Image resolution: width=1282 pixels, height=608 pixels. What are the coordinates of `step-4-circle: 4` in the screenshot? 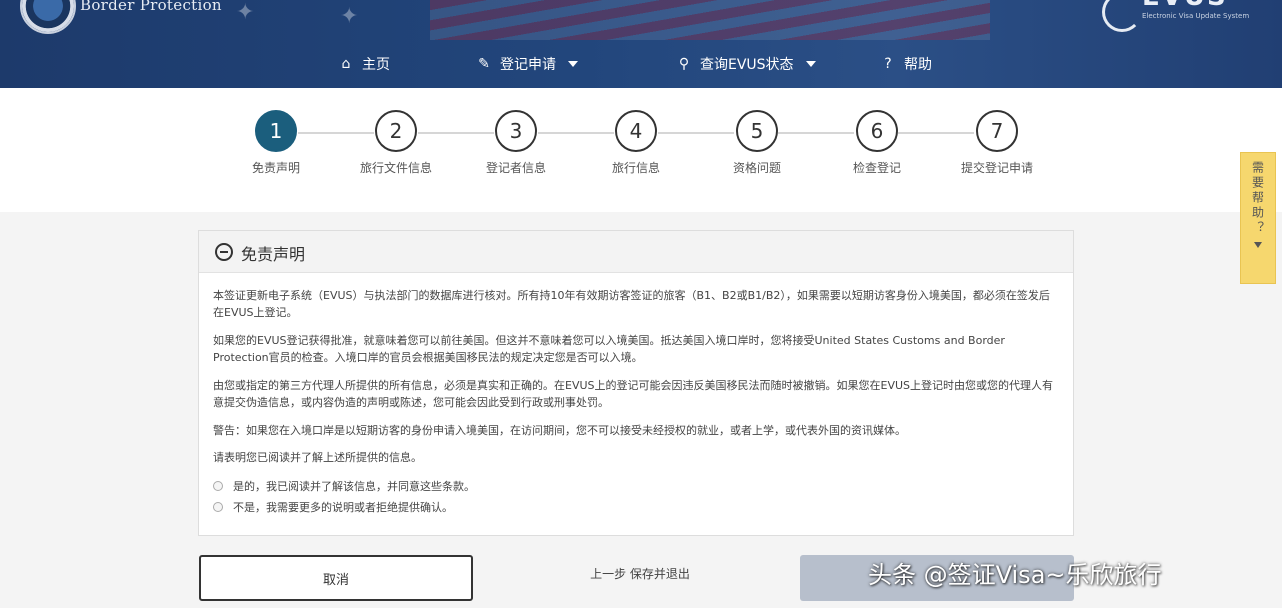 It's located at (636, 131).